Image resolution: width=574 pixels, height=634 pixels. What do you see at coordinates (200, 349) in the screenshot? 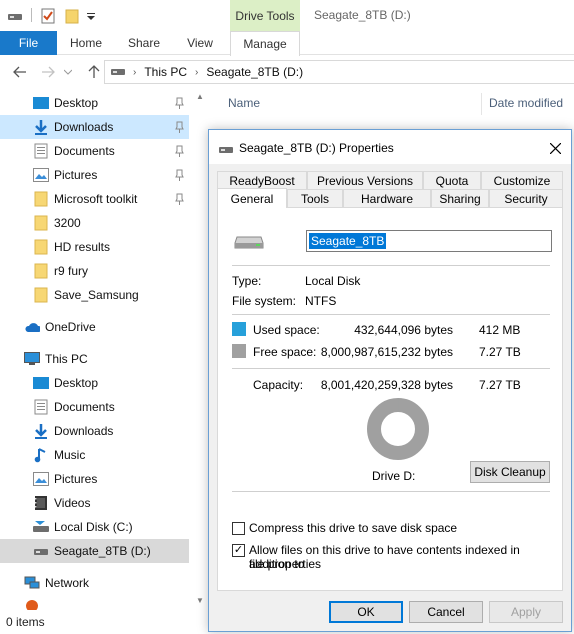
I see `nav-pane-scrollbar: ▲ ▼` at bounding box center [200, 349].